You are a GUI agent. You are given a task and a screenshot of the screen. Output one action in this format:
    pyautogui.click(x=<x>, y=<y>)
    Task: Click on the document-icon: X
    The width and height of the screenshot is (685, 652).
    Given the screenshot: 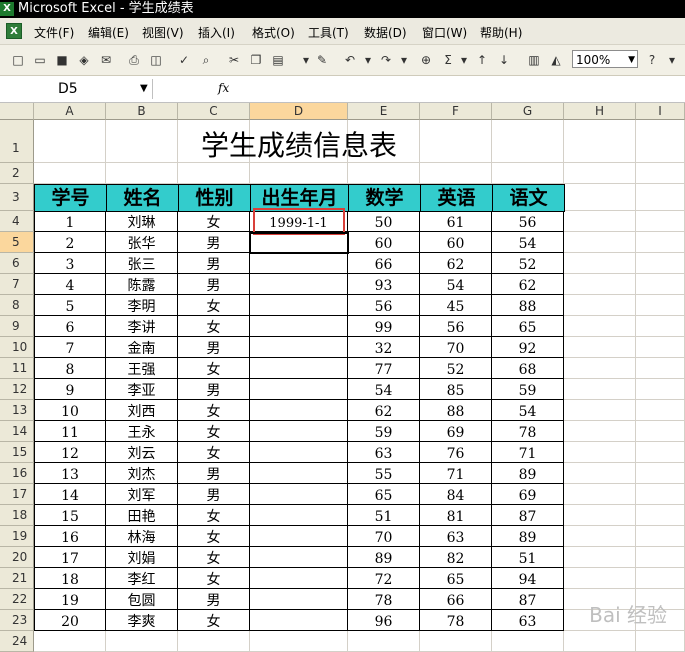 What is the action you would take?
    pyautogui.click(x=14, y=31)
    